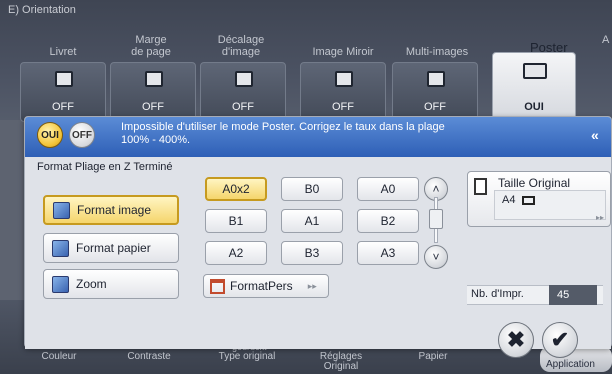 This screenshot has width=612, height=374. Describe the element at coordinates (312, 189) in the screenshot. I see `size-b0-button: B0` at that location.